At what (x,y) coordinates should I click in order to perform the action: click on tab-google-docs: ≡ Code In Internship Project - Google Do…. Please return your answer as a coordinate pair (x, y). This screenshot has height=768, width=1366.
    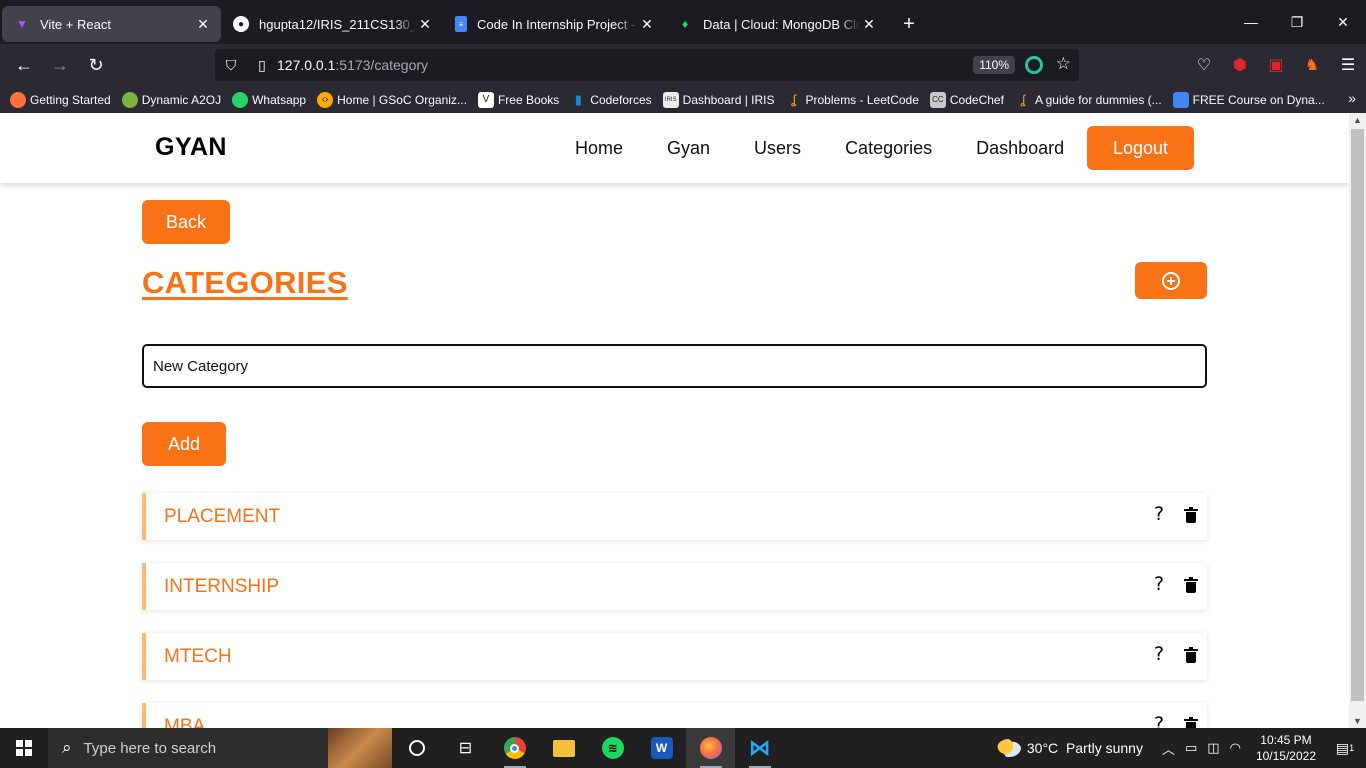
    Looking at the image, I should click on (554, 24).